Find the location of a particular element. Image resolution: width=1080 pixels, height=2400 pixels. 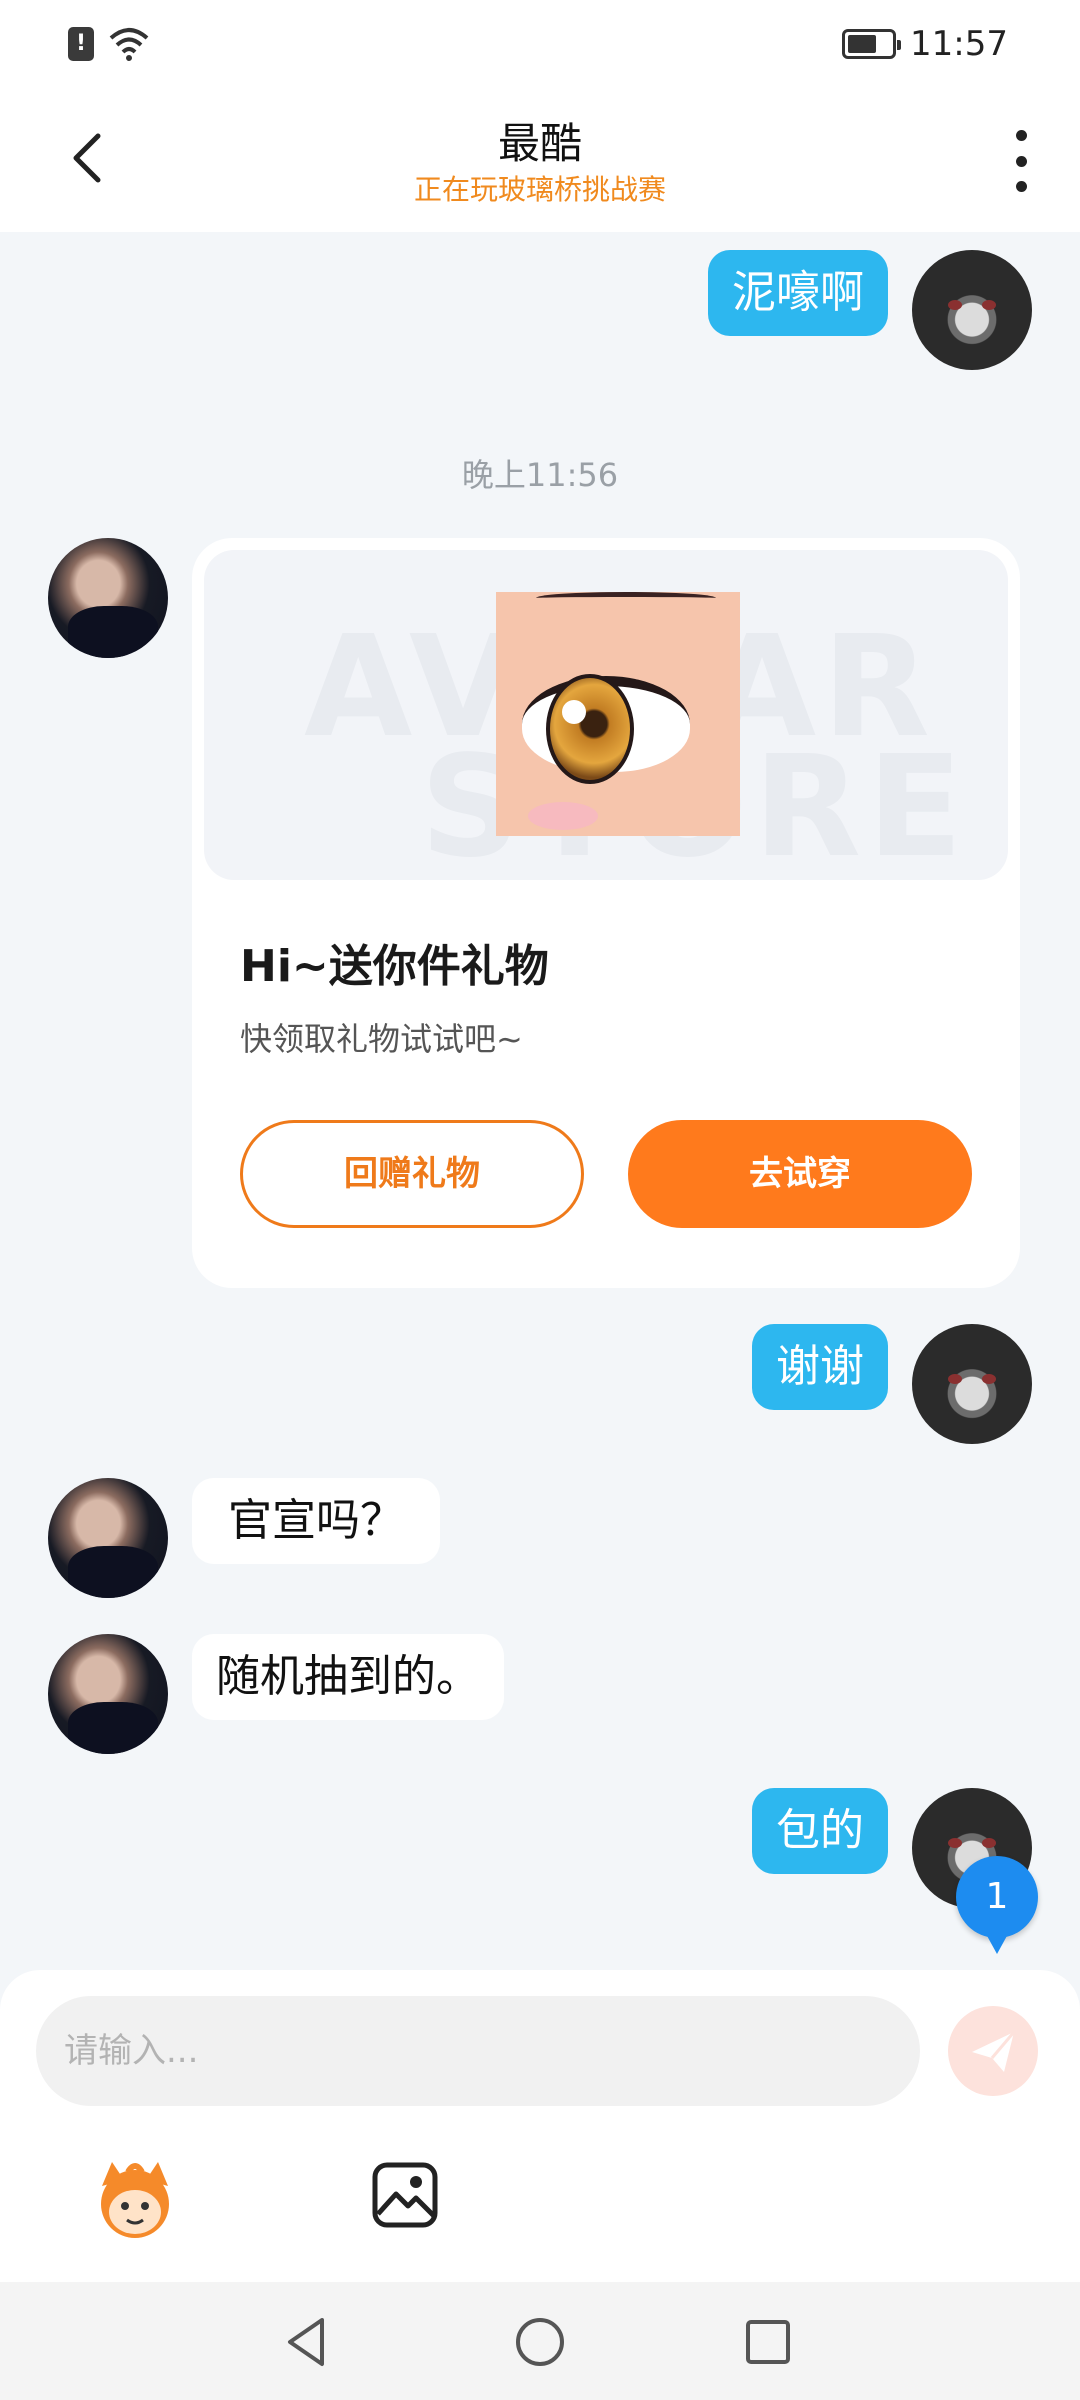

emoji-mascot-icon is located at coordinates (135, 2200).